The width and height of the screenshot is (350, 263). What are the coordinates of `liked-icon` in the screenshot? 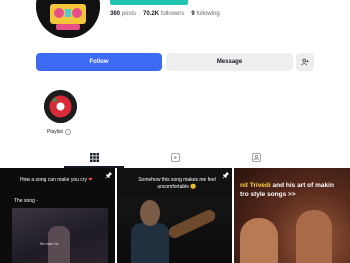 It's located at (256, 157).